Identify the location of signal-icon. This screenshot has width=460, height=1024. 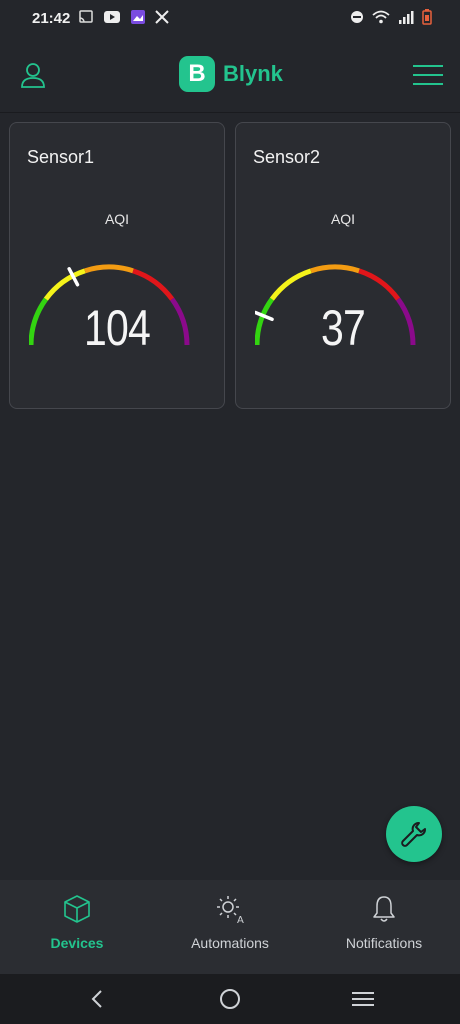
(406, 17).